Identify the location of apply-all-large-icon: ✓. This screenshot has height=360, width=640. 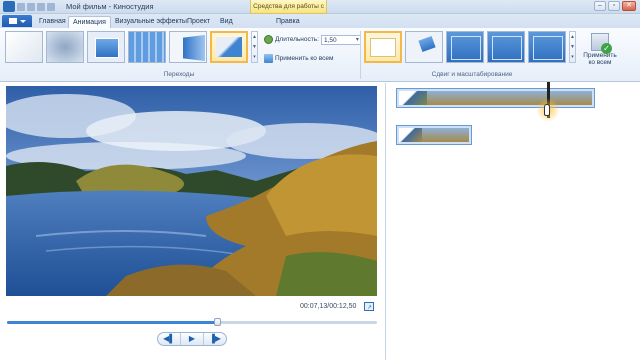
(601, 43).